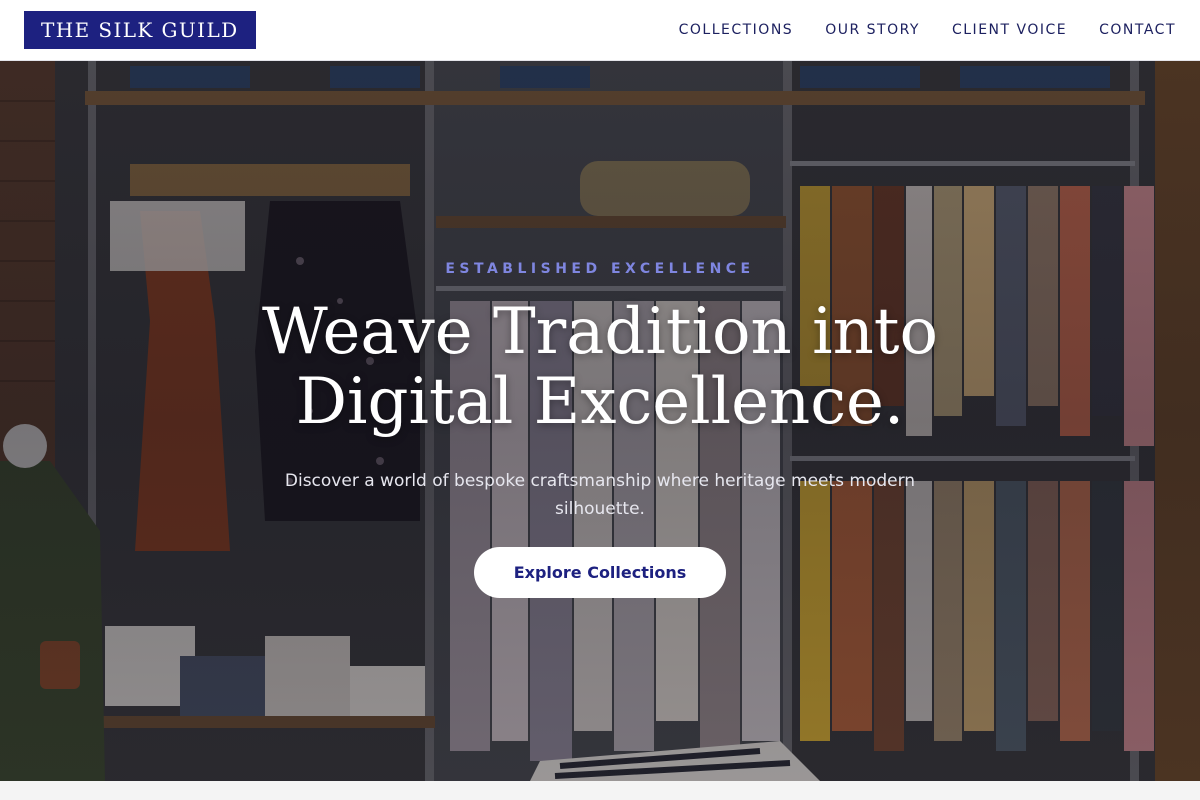  What do you see at coordinates (600, 332) in the screenshot?
I see `hero-headline-line-1: Weave Tradition into` at bounding box center [600, 332].